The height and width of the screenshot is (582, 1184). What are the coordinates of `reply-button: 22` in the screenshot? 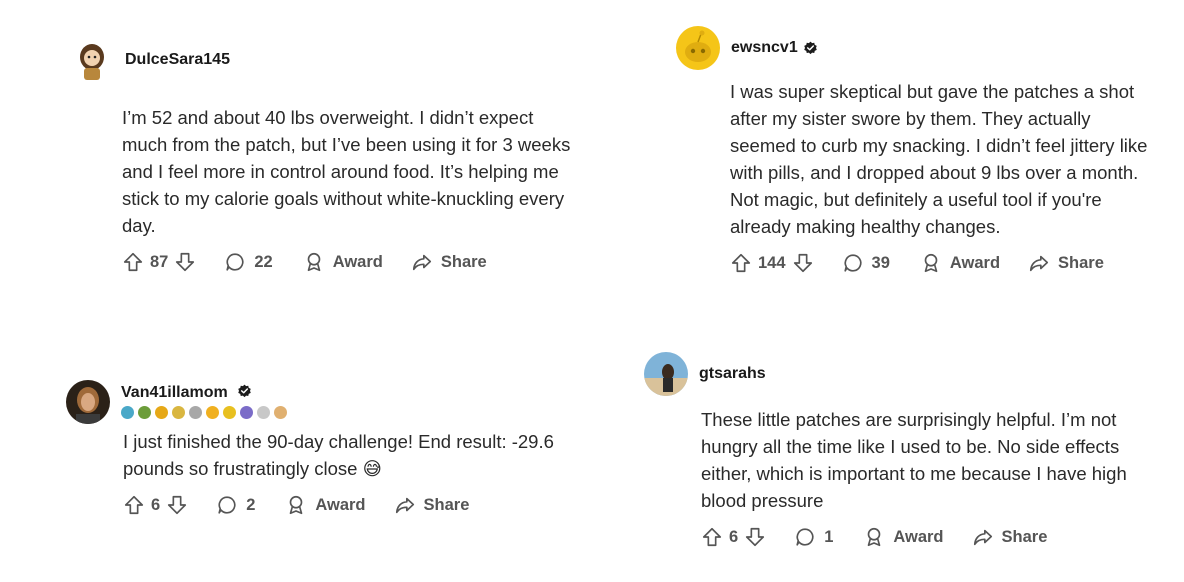 It's located at (248, 262).